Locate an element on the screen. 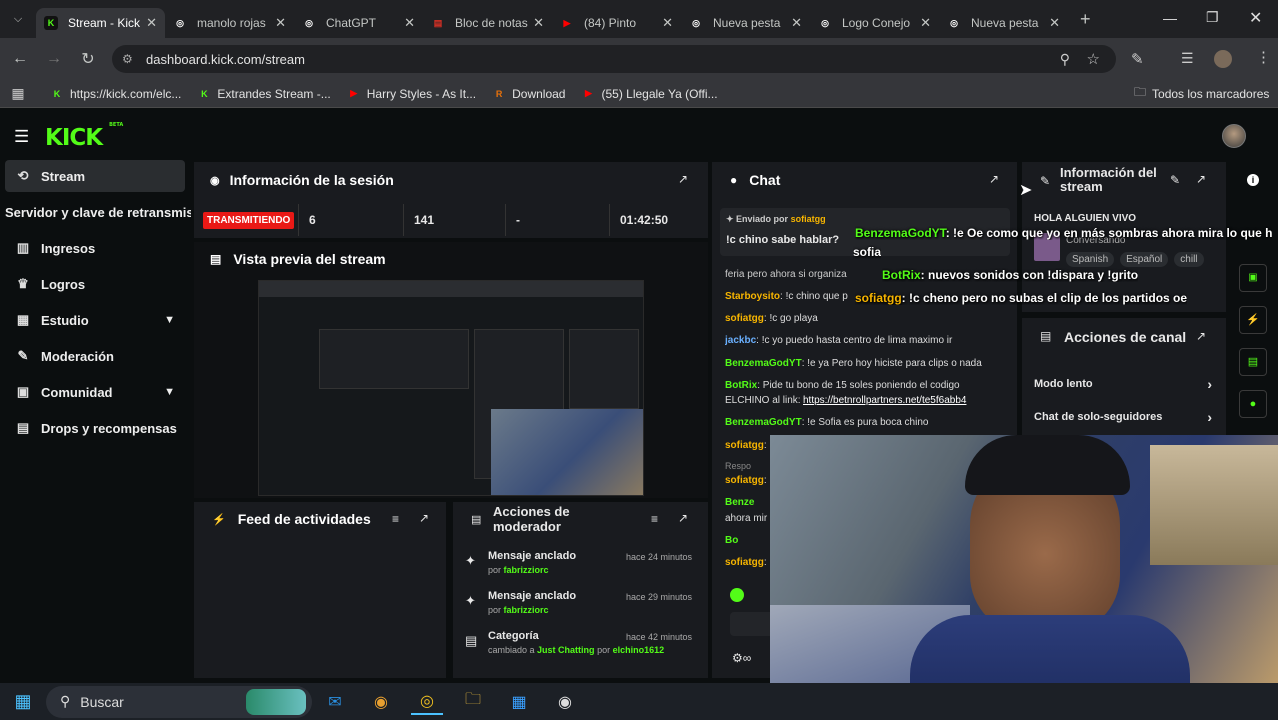 The height and width of the screenshot is (720, 1278). rail-button-2: ⚡ is located at coordinates (1253, 320).